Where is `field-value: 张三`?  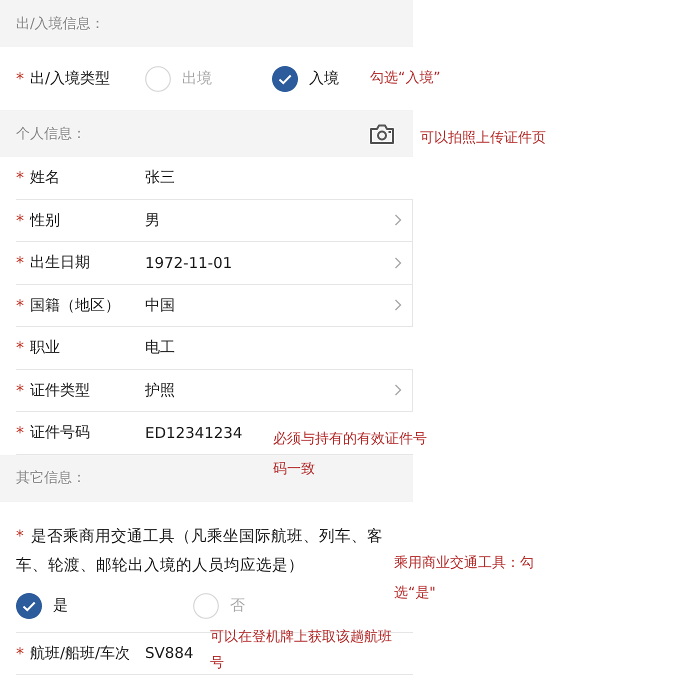 field-value: 张三 is located at coordinates (160, 178).